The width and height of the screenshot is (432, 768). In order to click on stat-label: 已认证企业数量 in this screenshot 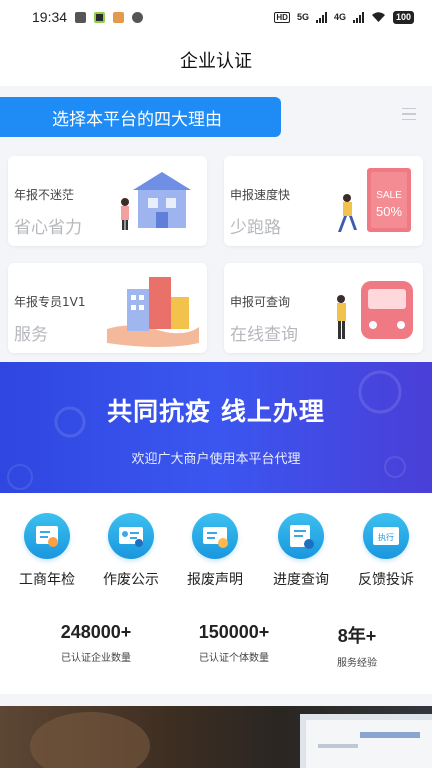, I will do `click(96, 658)`.